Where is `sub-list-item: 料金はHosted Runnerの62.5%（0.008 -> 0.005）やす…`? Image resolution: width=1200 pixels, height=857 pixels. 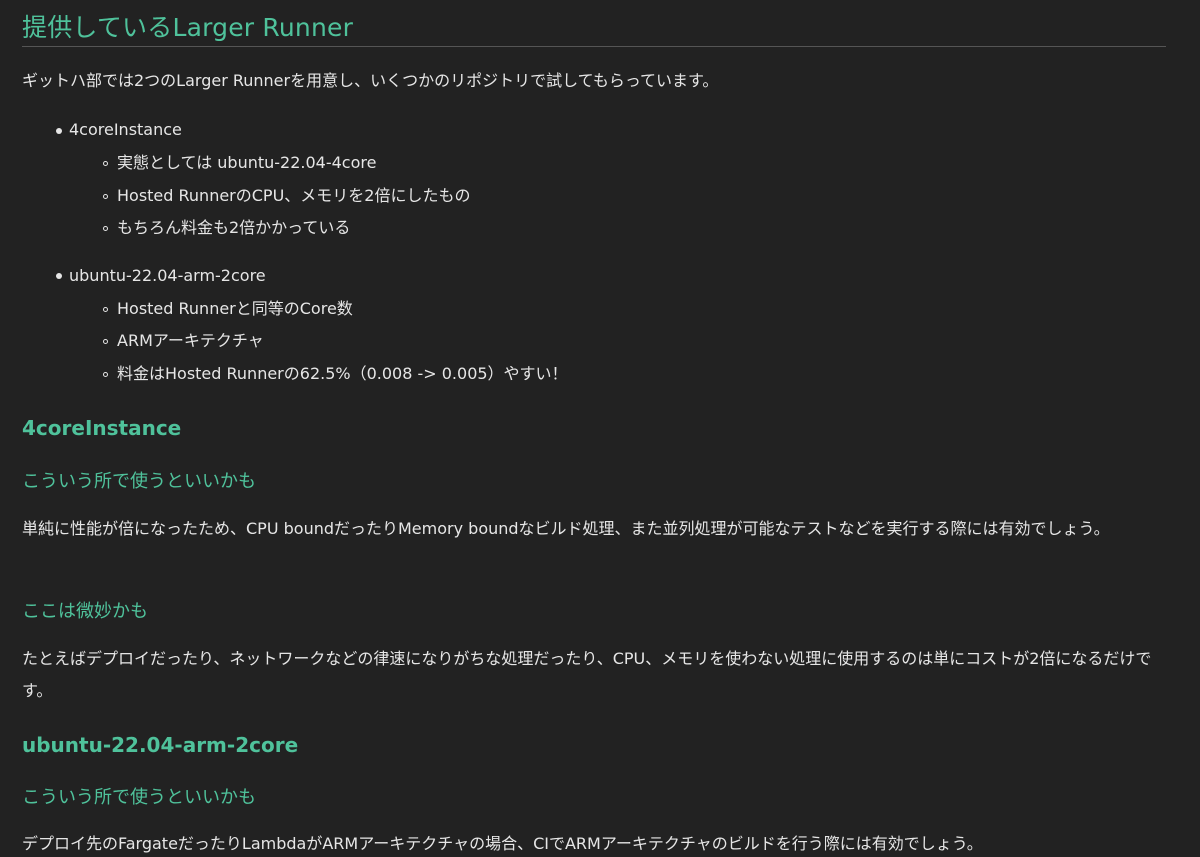
sub-list-item: 料金はHosted Runnerの62.5%（0.008 -> 0.005）やす… is located at coordinates (342, 373).